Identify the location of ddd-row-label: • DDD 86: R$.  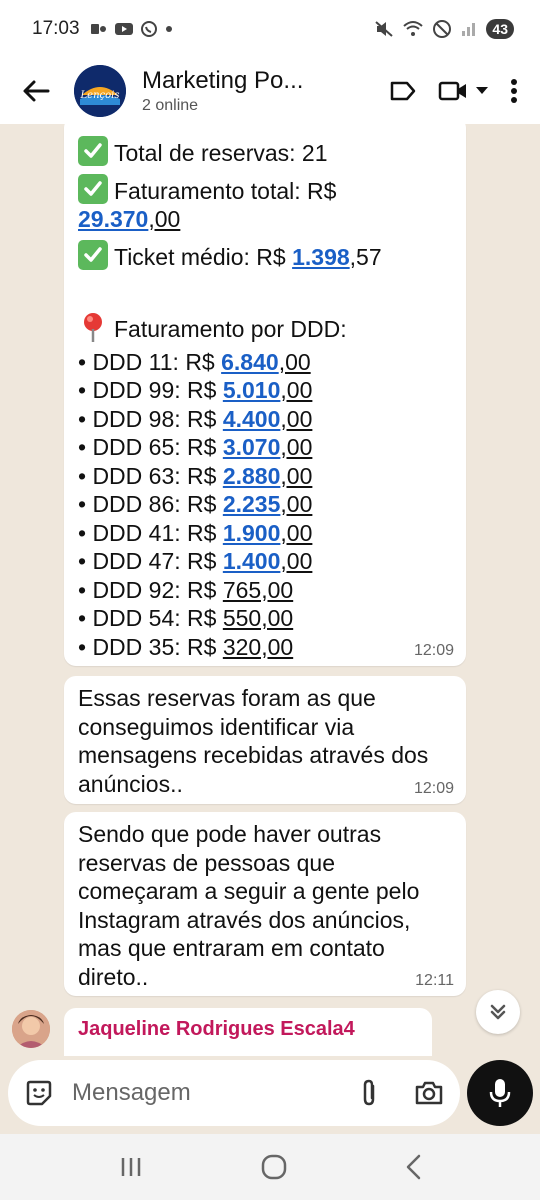
(150, 504).